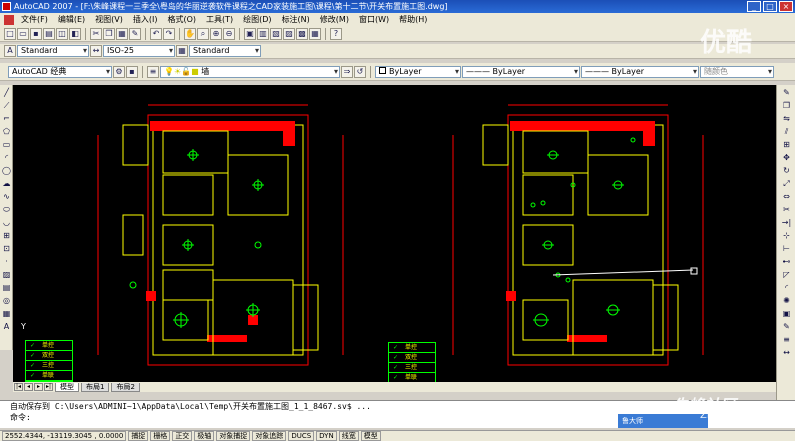 The image size is (795, 441). I want to click on lineweight-toggle: 线宽, so click(348, 436).